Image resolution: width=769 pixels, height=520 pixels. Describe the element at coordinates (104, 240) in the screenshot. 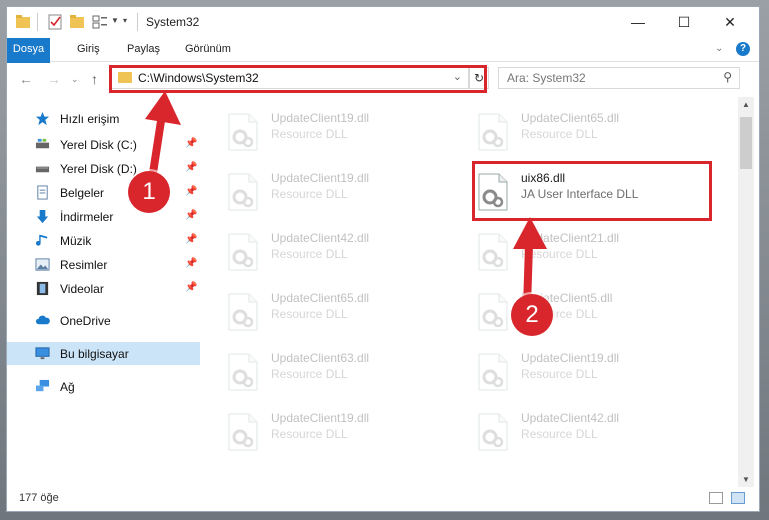

I see `sidebar-item-music: Müzik 📌` at that location.